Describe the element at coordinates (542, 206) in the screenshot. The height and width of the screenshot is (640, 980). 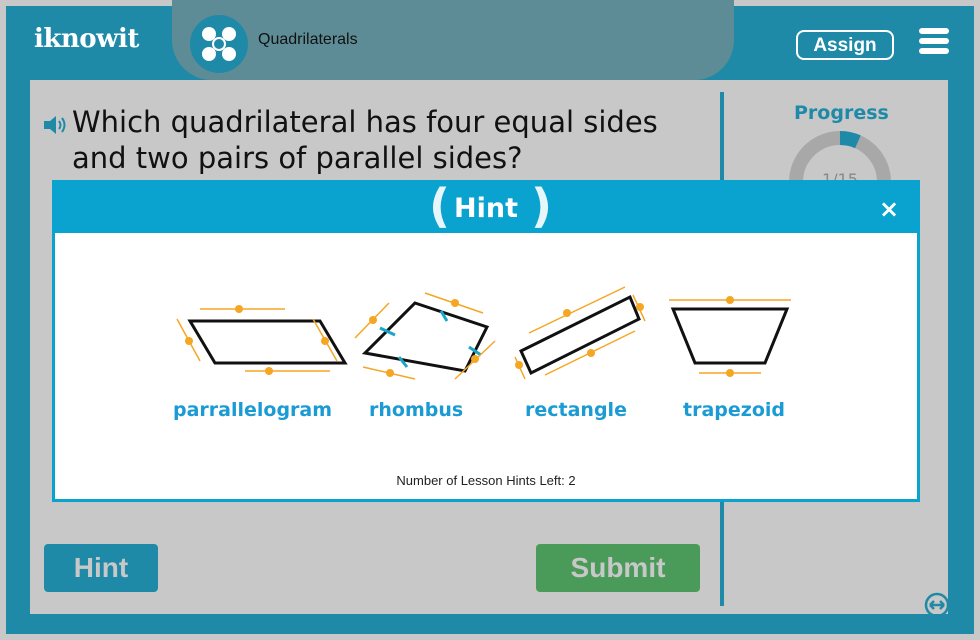
I see `paren-decoration: )` at that location.